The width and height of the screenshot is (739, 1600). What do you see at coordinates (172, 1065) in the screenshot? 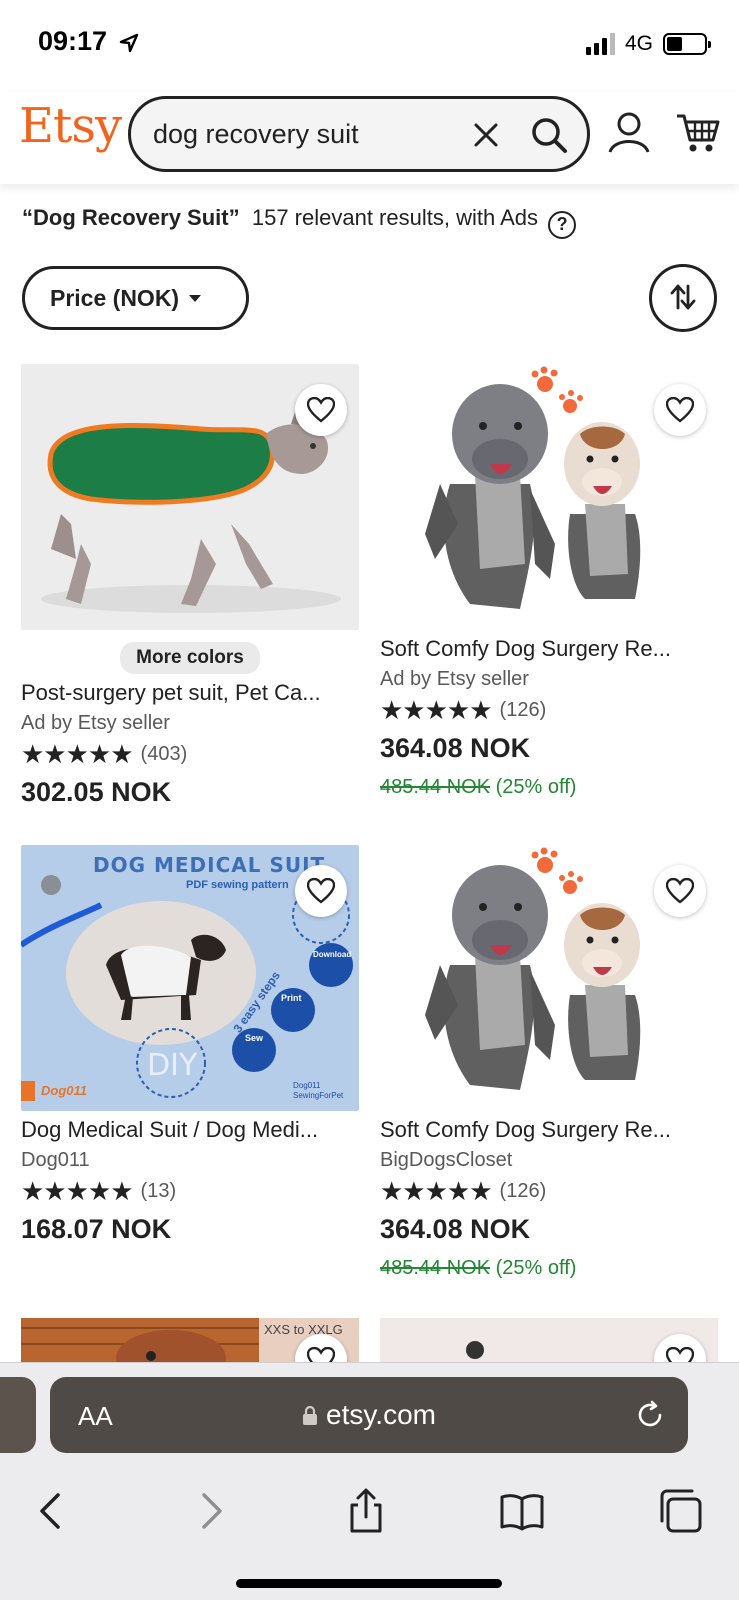
I see `image-diy-label: DIY` at bounding box center [172, 1065].